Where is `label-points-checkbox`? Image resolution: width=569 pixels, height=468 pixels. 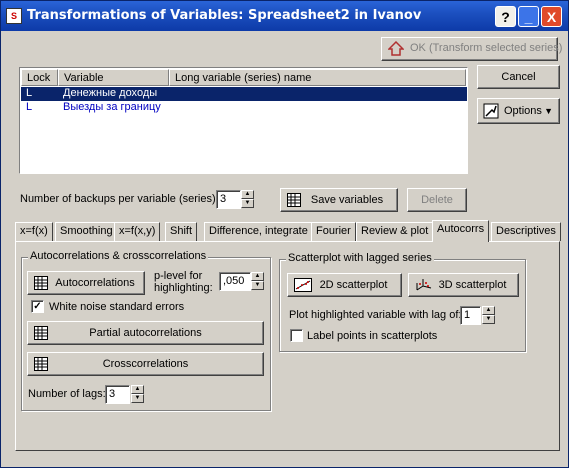
label-points-checkbox is located at coordinates (296, 335).